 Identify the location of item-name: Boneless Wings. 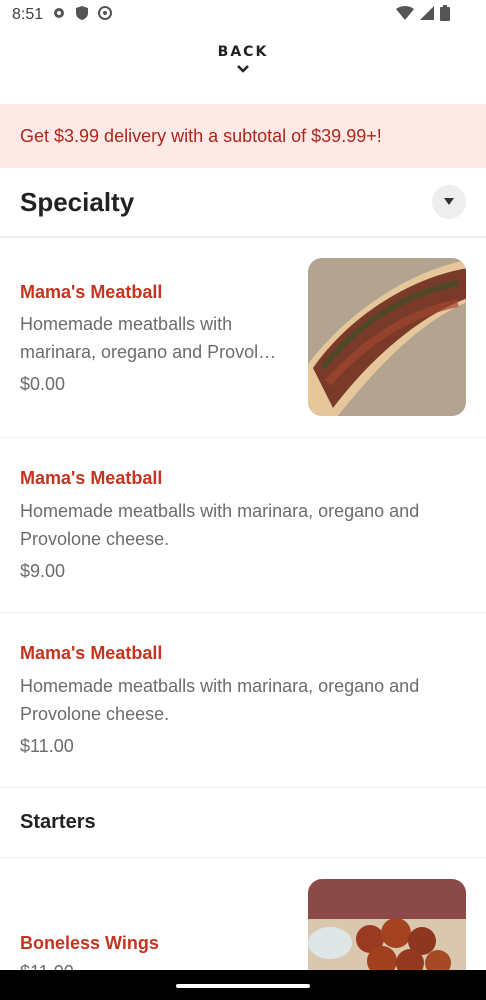
(89, 943).